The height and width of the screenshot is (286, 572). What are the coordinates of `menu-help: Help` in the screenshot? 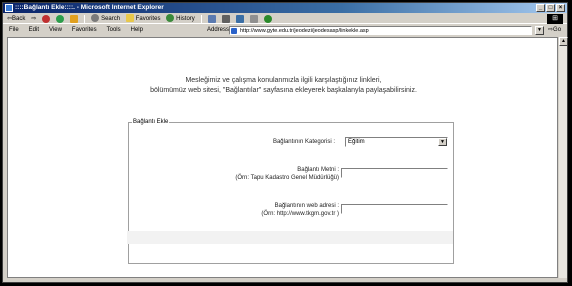 It's located at (137, 30).